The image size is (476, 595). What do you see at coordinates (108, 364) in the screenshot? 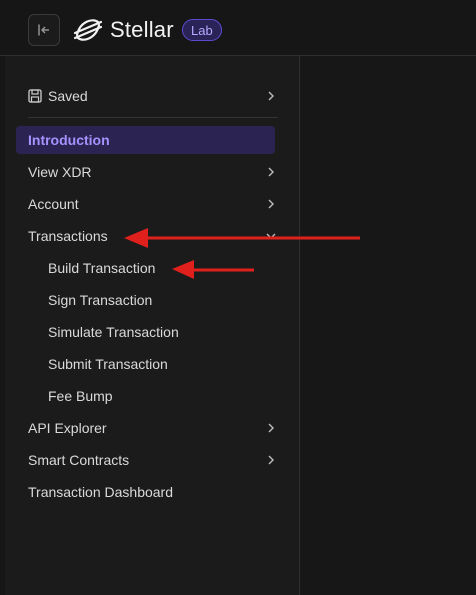
I see `sidebar-item-label: Submit Transaction` at bounding box center [108, 364].